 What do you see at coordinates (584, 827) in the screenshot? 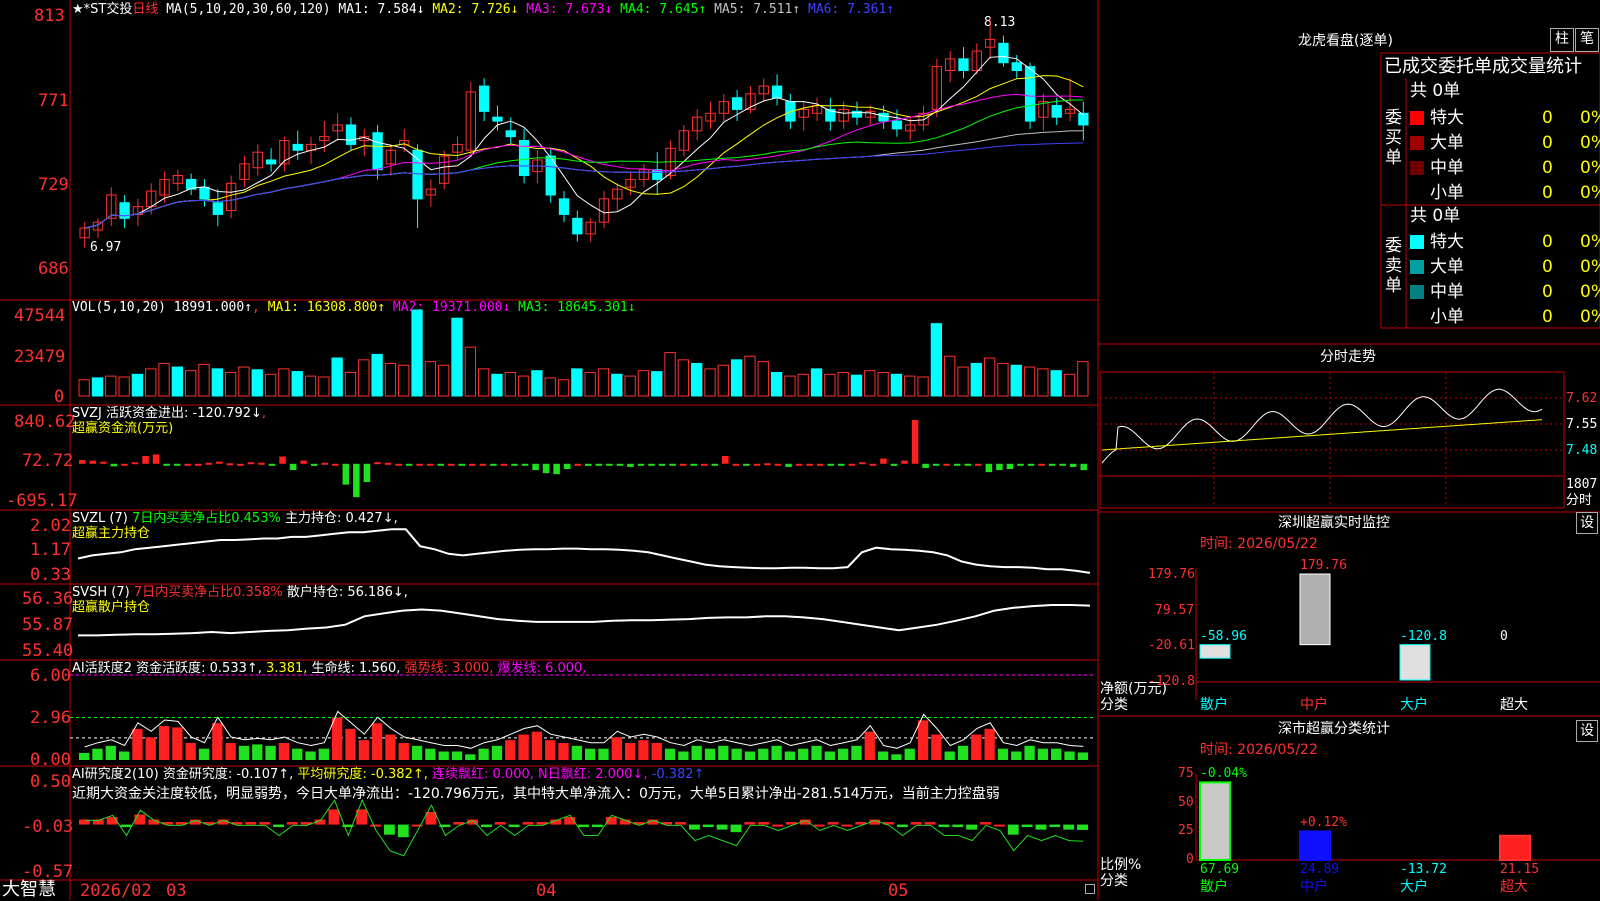
I see `research-line` at bounding box center [584, 827].